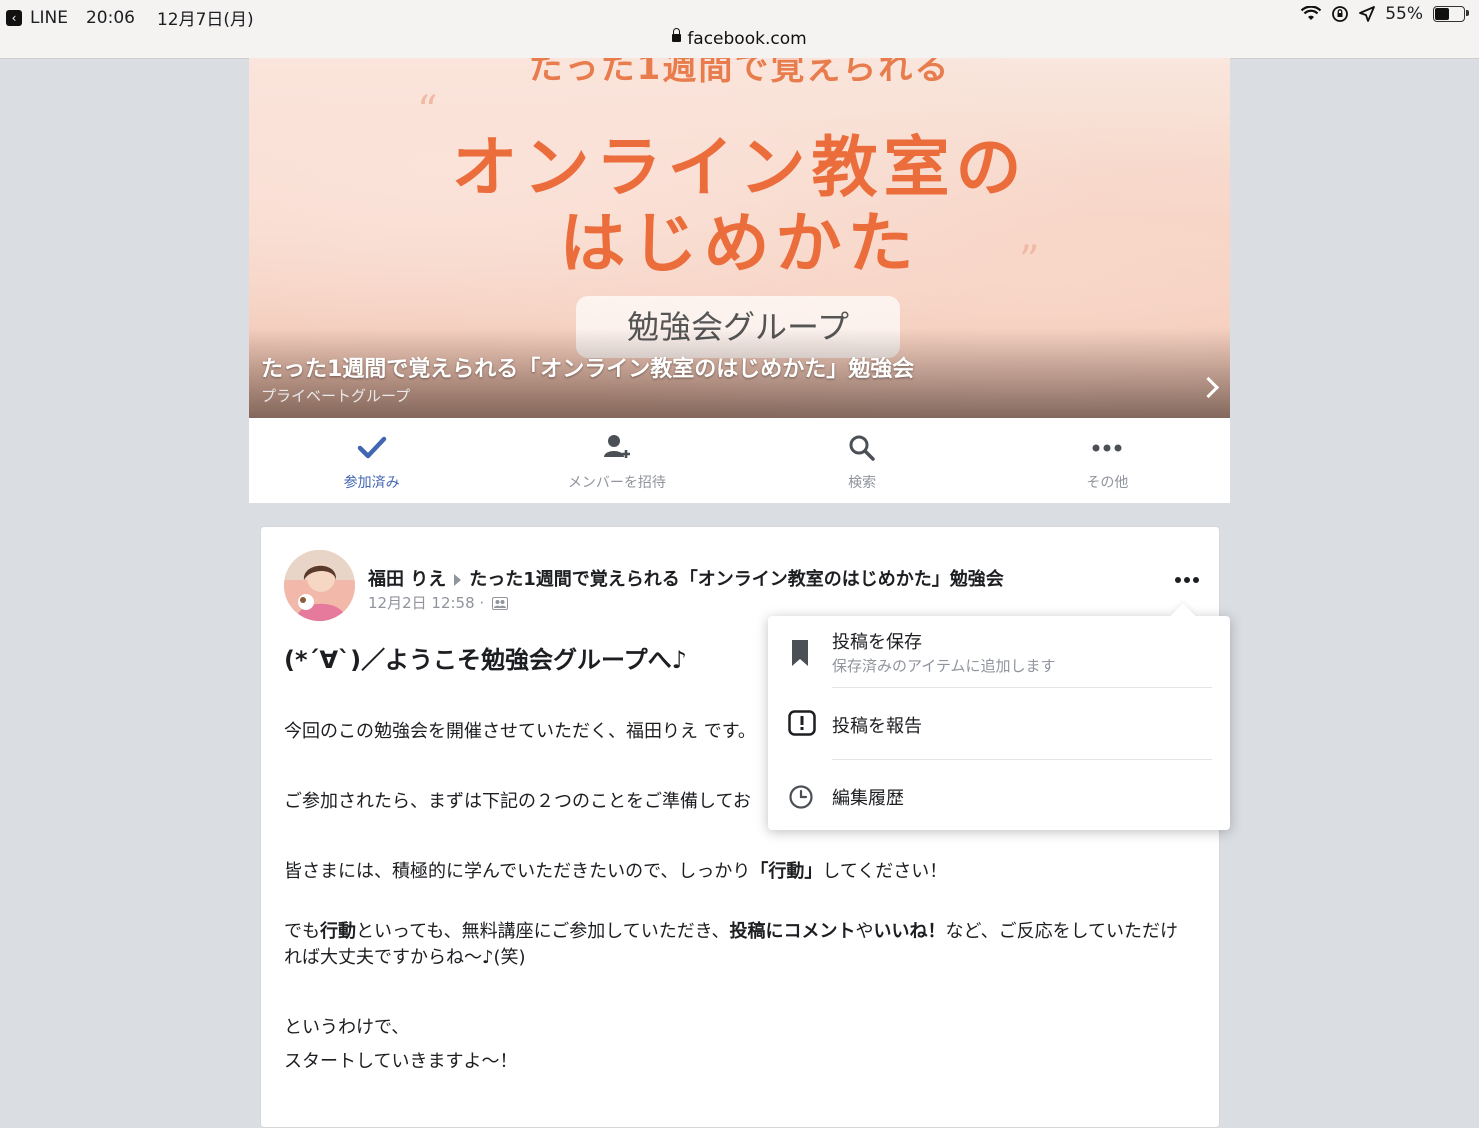  I want to click on menu-history-title: 編集履歴, so click(868, 798).